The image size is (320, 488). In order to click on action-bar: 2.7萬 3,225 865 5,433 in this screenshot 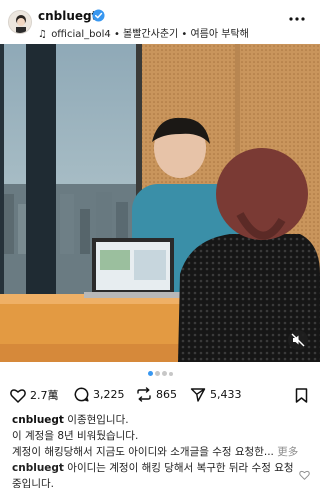, I will do `click(160, 395)`.